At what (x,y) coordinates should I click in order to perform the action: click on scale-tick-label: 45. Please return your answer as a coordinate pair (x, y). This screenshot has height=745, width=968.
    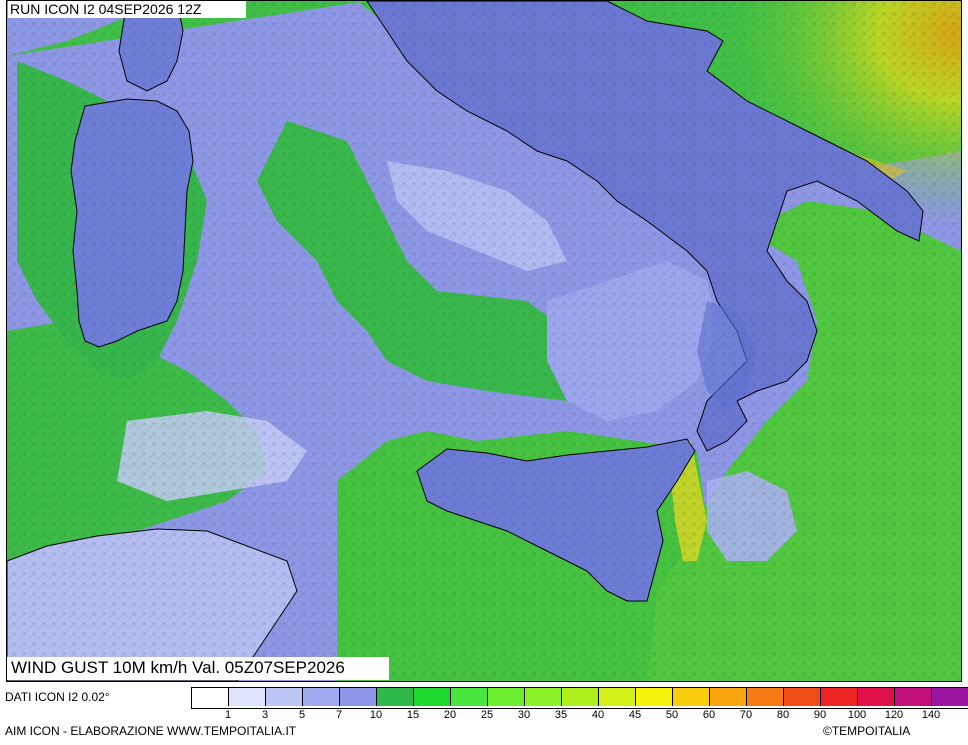
    Looking at the image, I should click on (635, 715).